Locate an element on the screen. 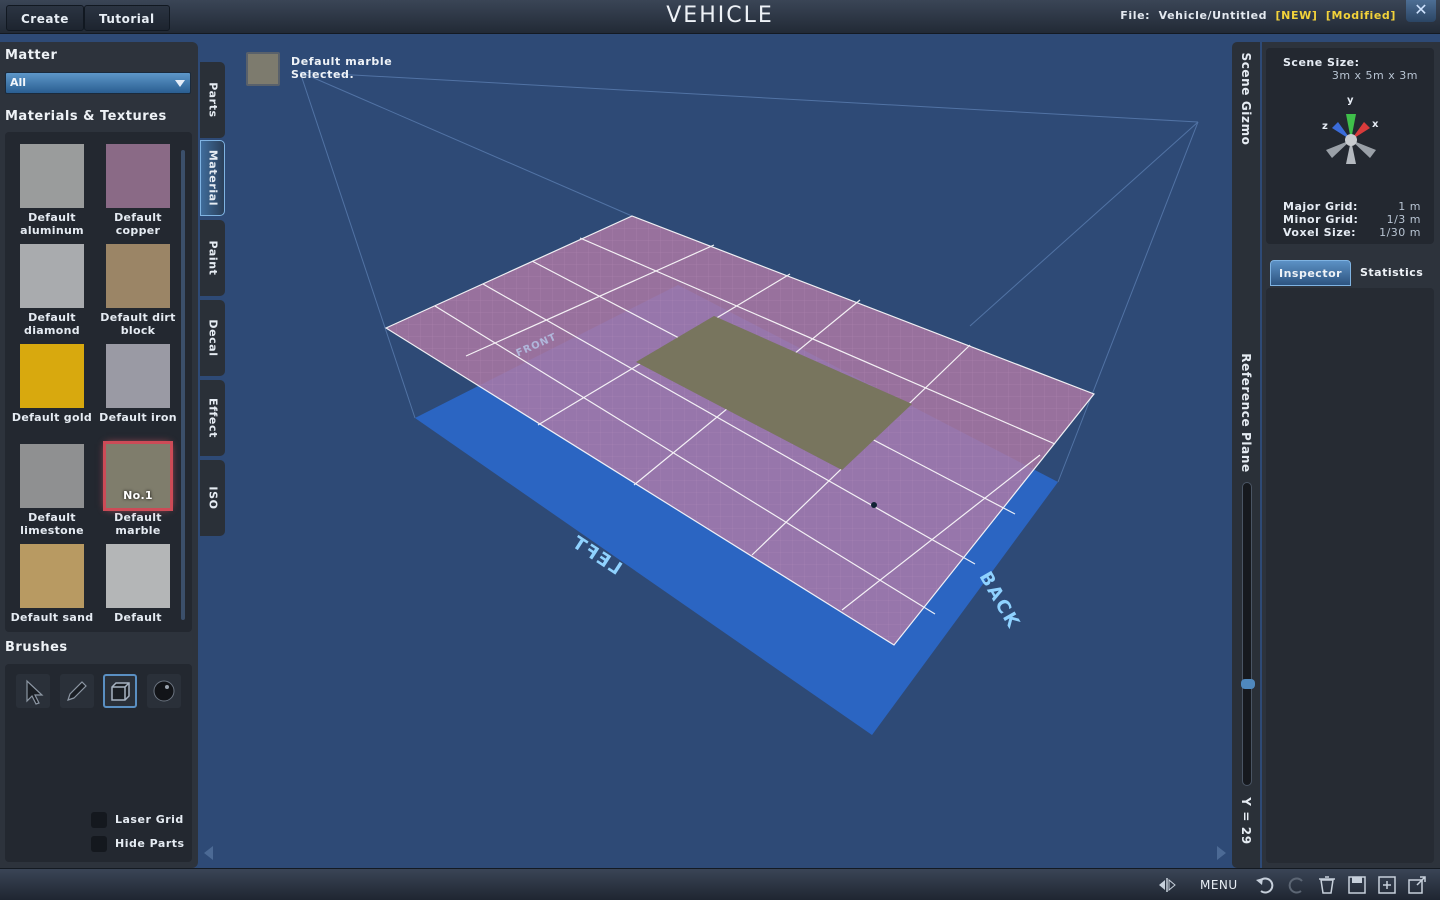  selected-material-thumbnail is located at coordinates (263, 69).